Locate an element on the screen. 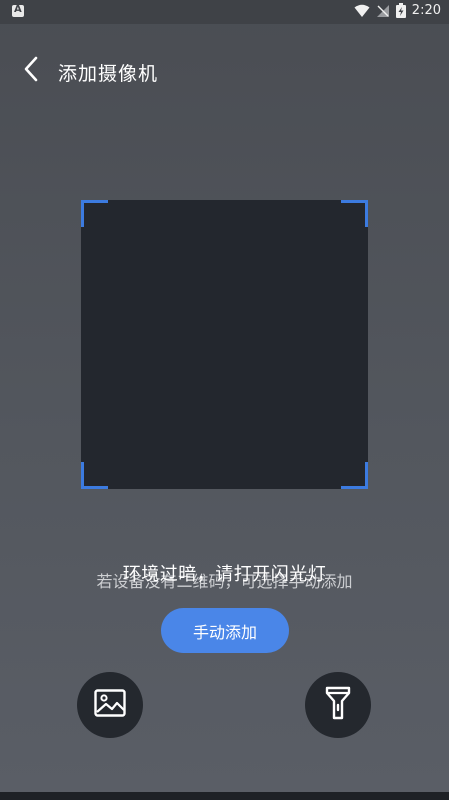 The height and width of the screenshot is (800, 449). chevron-left-icon is located at coordinates (31, 71).